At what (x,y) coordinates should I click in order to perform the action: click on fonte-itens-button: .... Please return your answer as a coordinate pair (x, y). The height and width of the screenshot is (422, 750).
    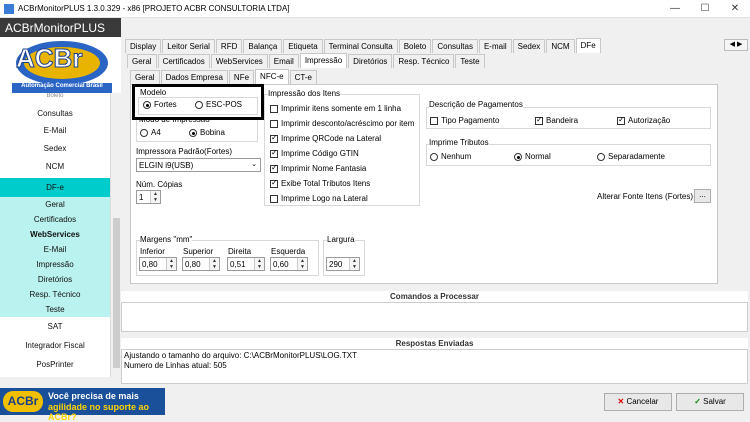
    Looking at the image, I should click on (702, 196).